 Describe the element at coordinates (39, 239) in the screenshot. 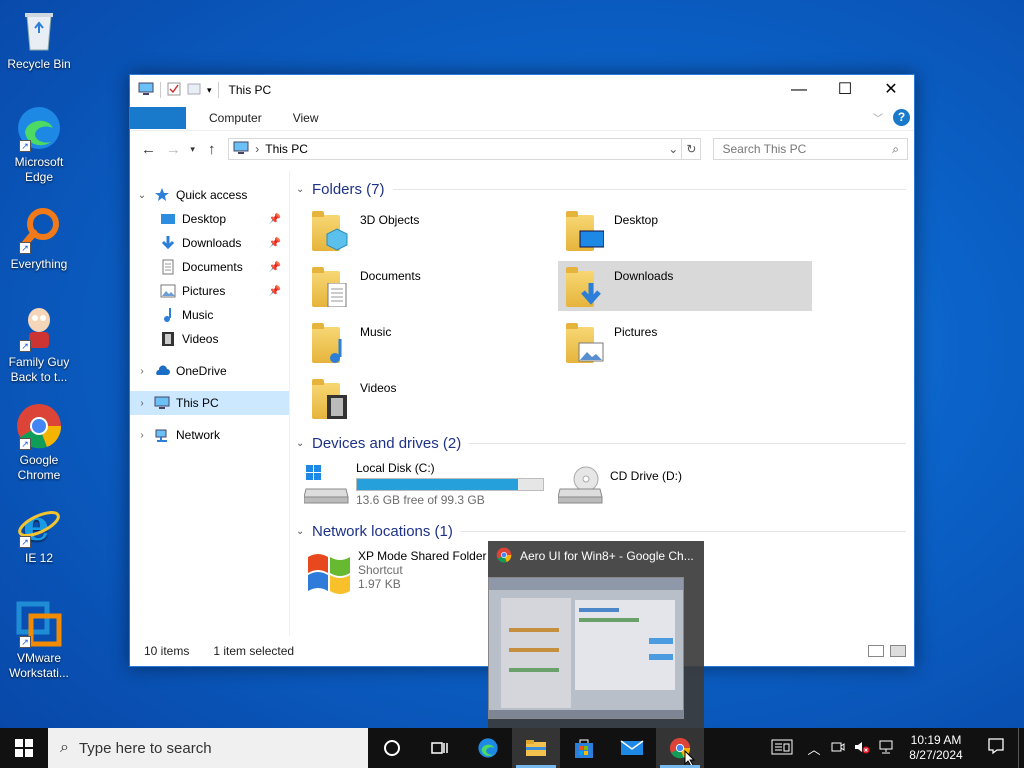

I see `desktop-icon-everything: ↗ Everything` at that location.